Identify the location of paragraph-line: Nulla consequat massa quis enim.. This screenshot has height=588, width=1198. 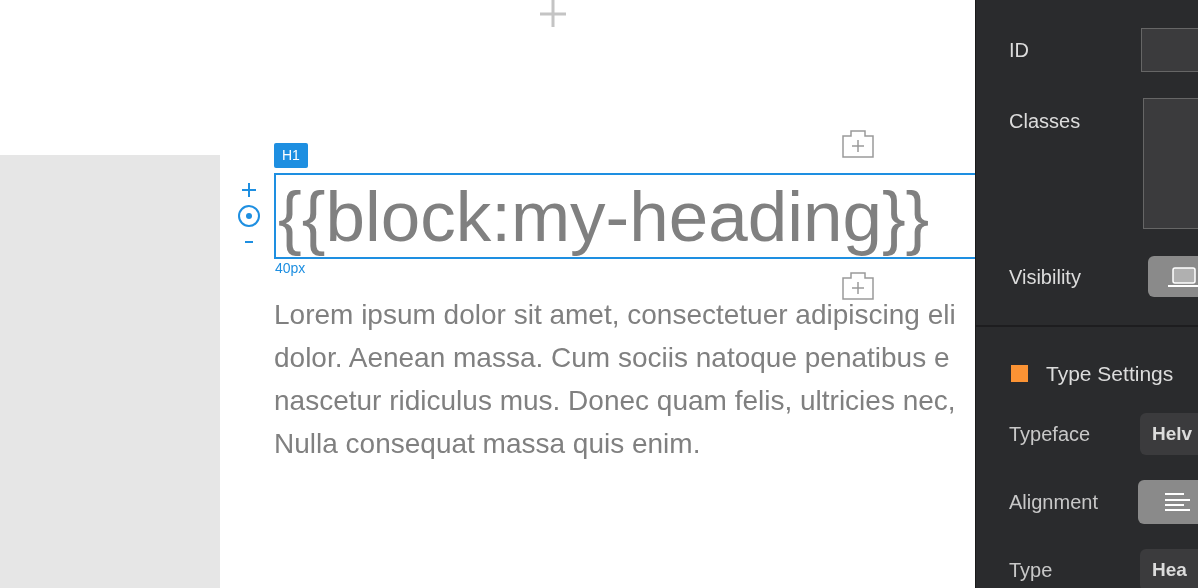
(488, 444).